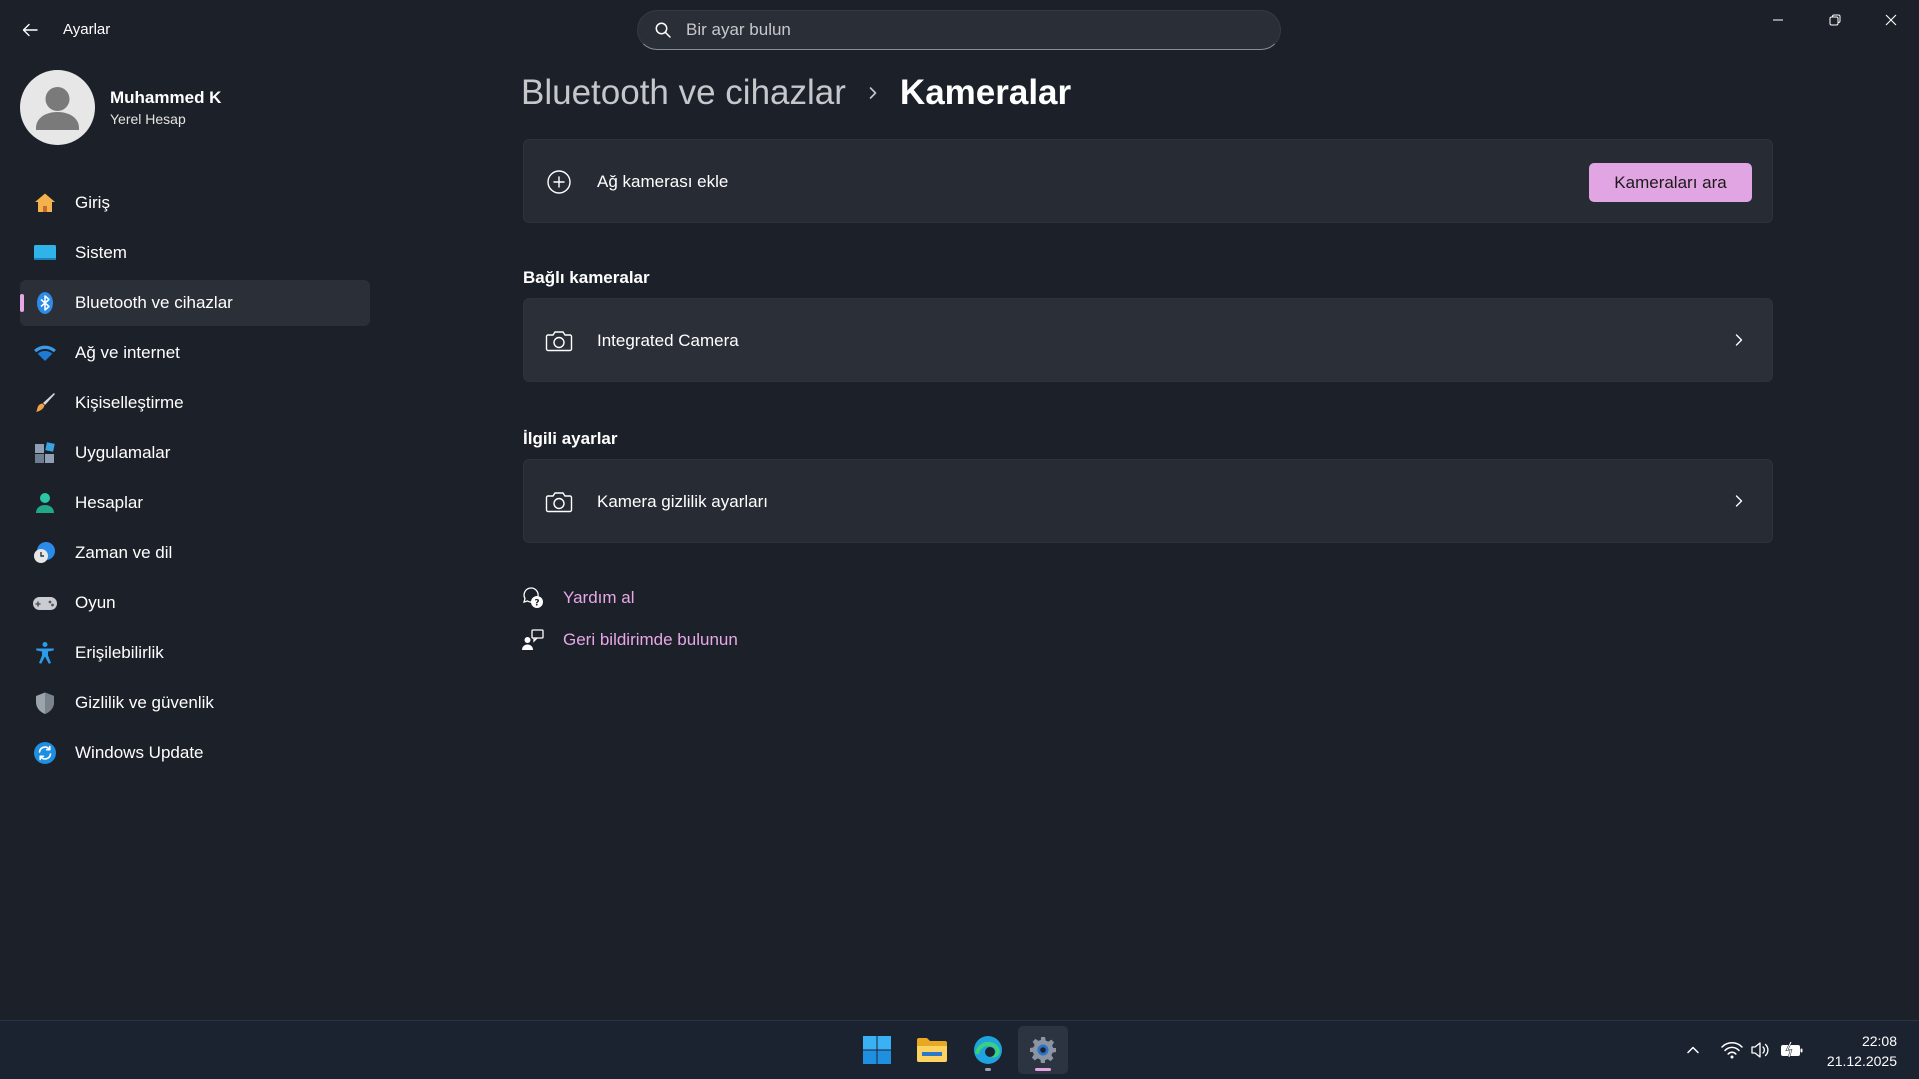 Image resolution: width=1919 pixels, height=1079 pixels. Describe the element at coordinates (45, 203) in the screenshot. I see `home-icon` at that location.